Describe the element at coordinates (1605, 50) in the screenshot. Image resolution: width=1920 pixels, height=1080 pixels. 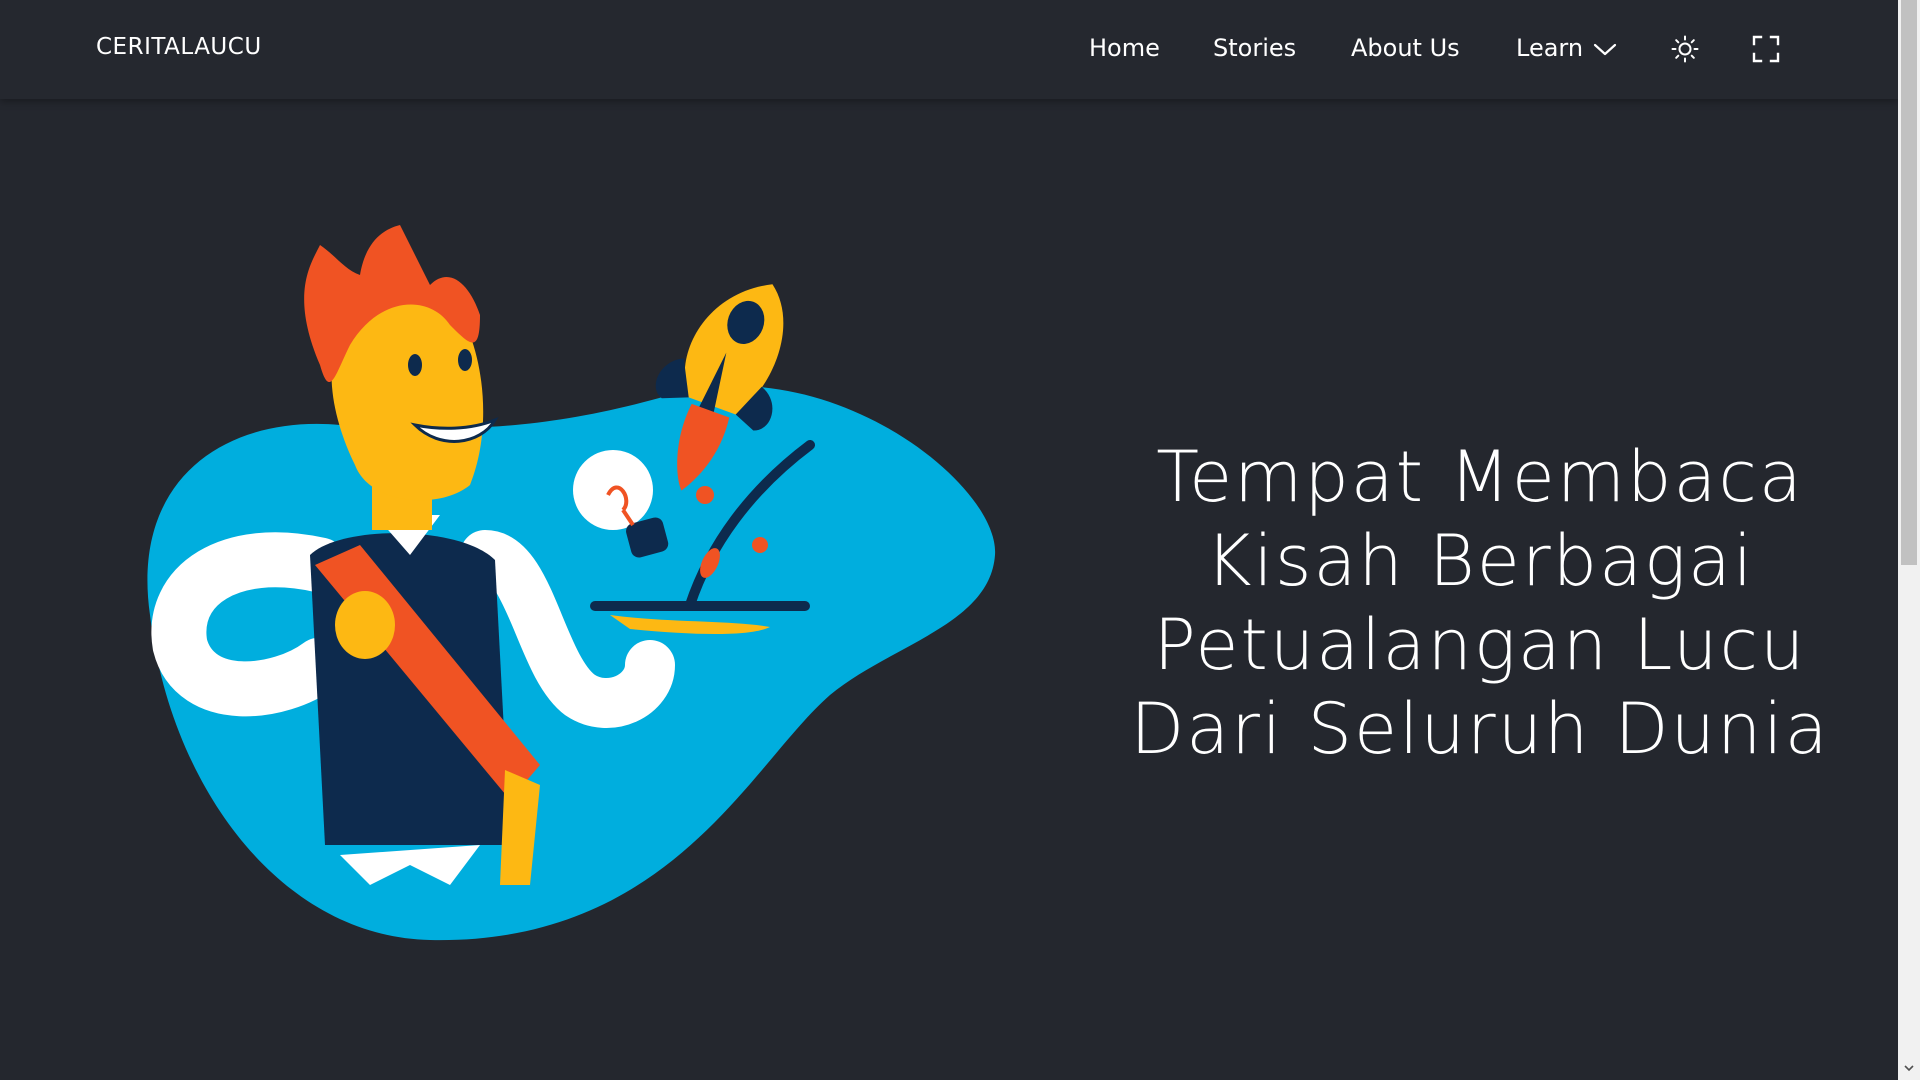
I see `chevron-down-icon` at that location.